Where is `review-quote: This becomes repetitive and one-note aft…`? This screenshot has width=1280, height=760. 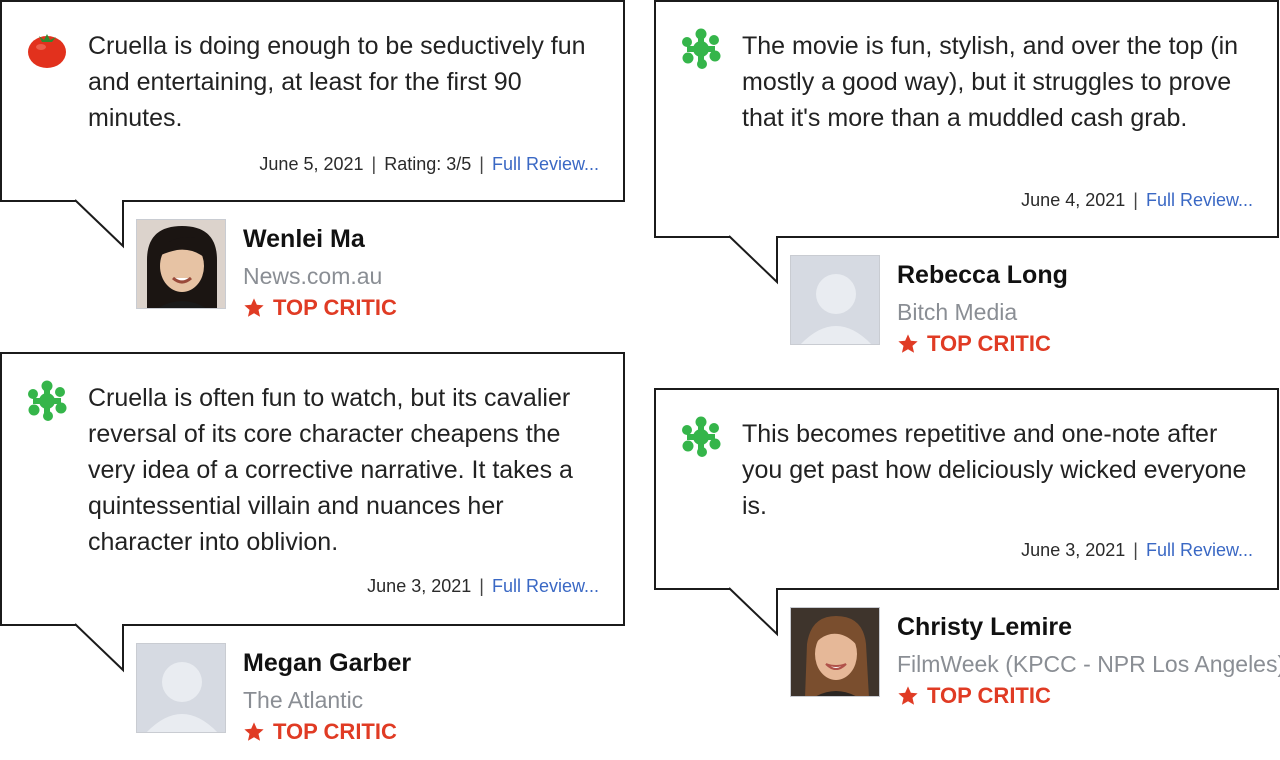 review-quote: This becomes repetitive and one-note aft… is located at coordinates (994, 470).